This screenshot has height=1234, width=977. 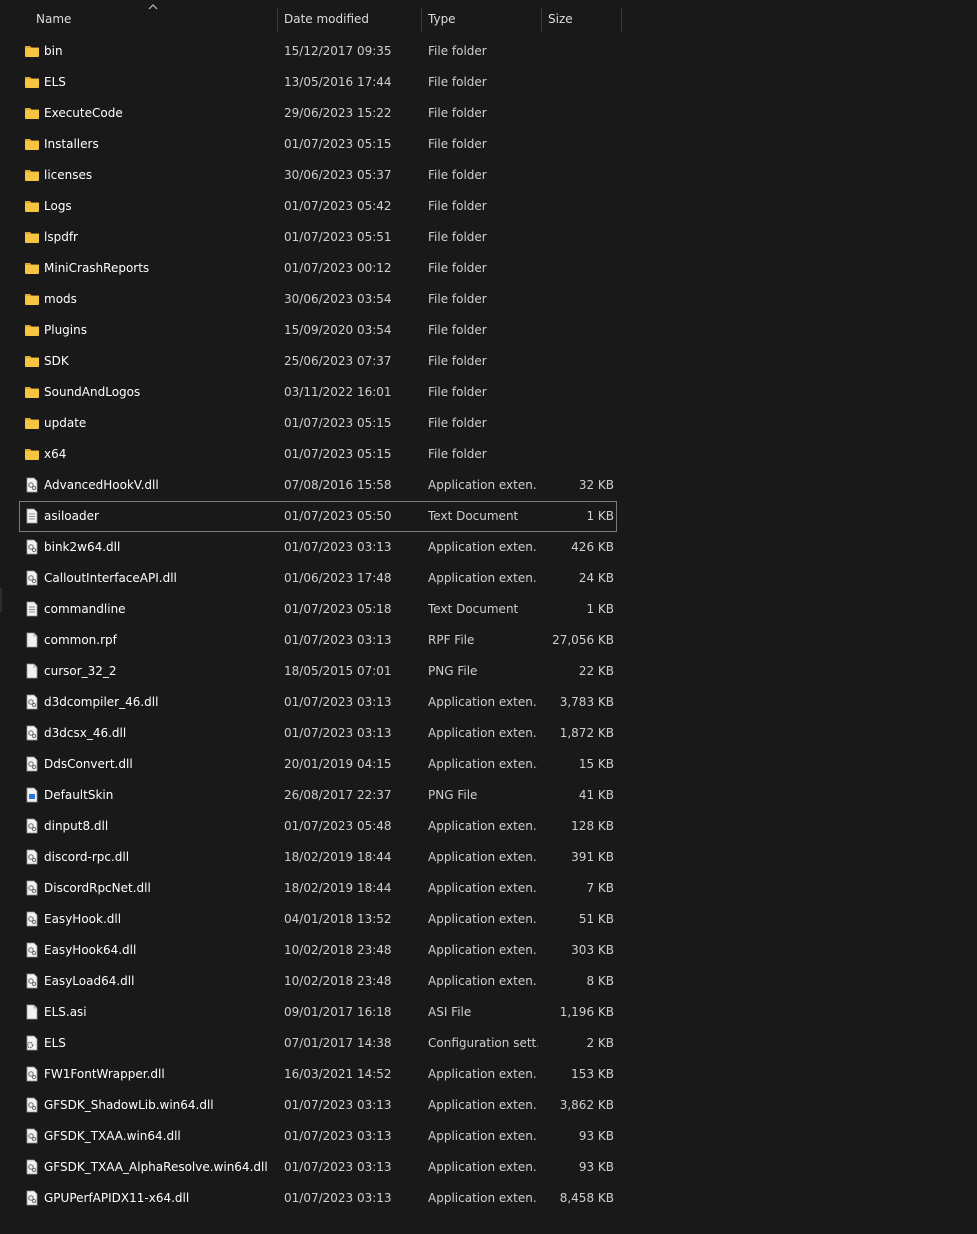 What do you see at coordinates (488, 361) in the screenshot?
I see `file-row: SDK 25/06/2023 07:37 File folder` at bounding box center [488, 361].